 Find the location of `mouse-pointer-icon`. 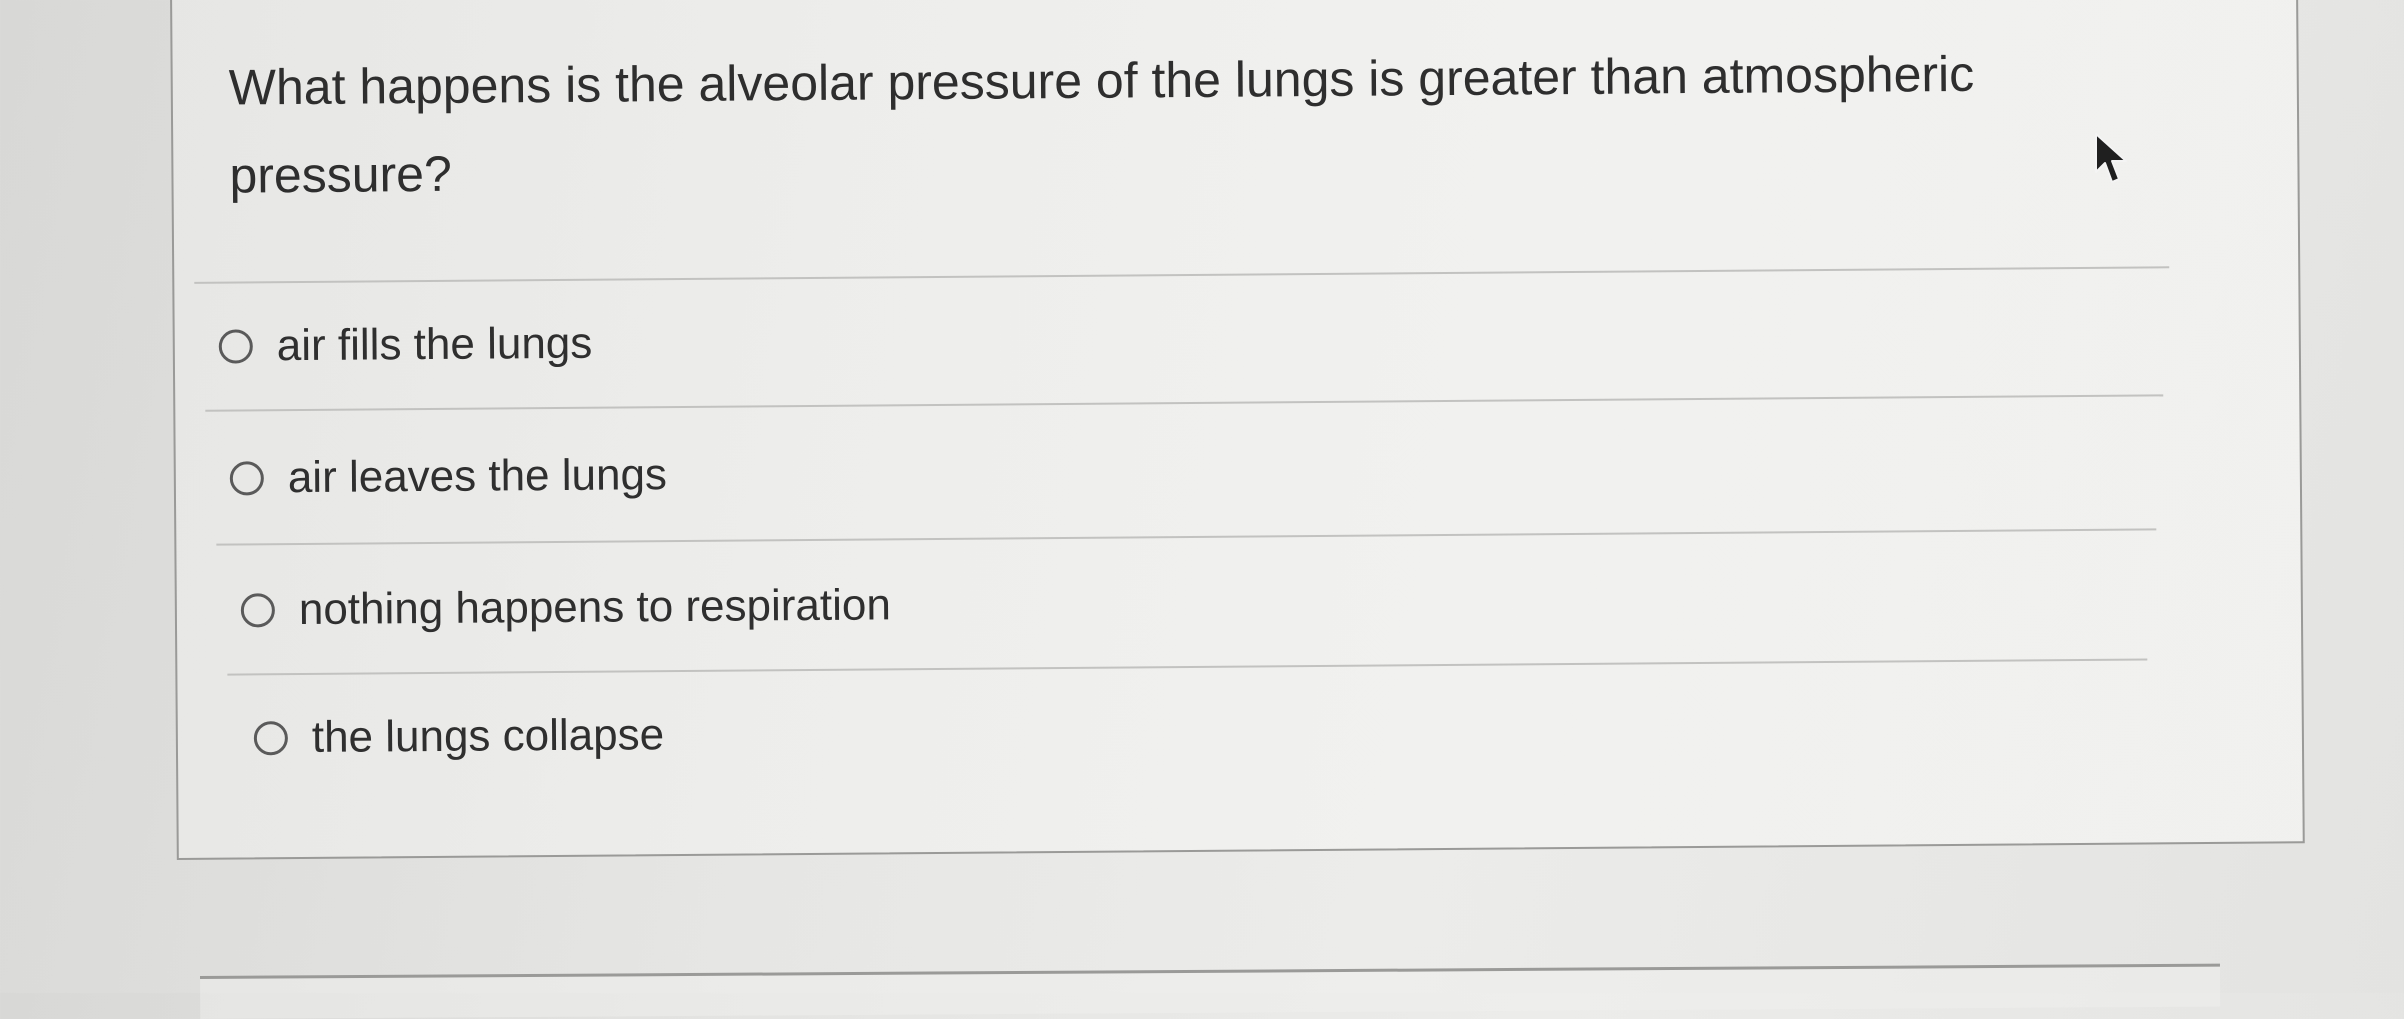

mouse-pointer-icon is located at coordinates (2111, 158).